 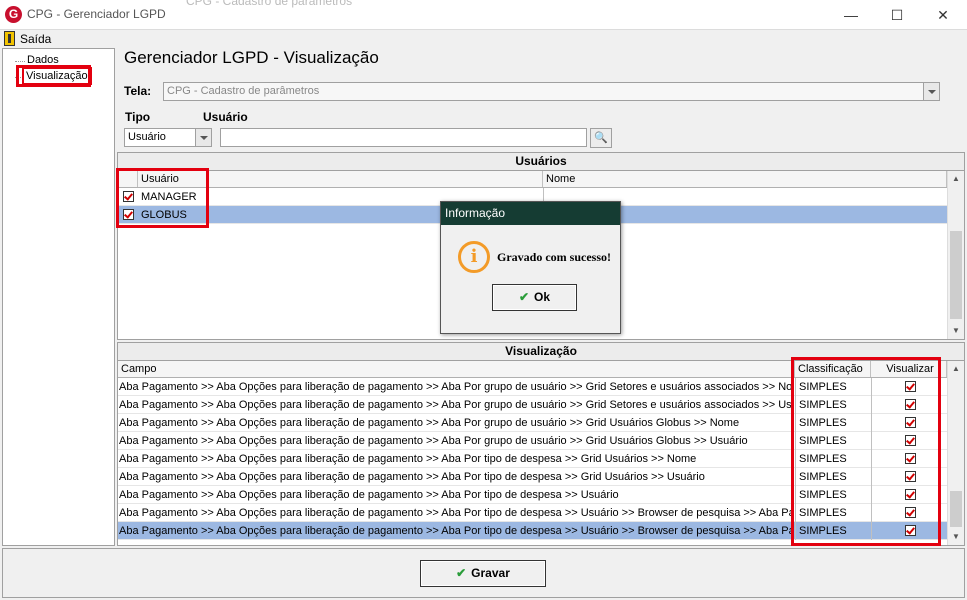 I want to click on vis-col-visualizar: Visualizar, so click(x=909, y=369).